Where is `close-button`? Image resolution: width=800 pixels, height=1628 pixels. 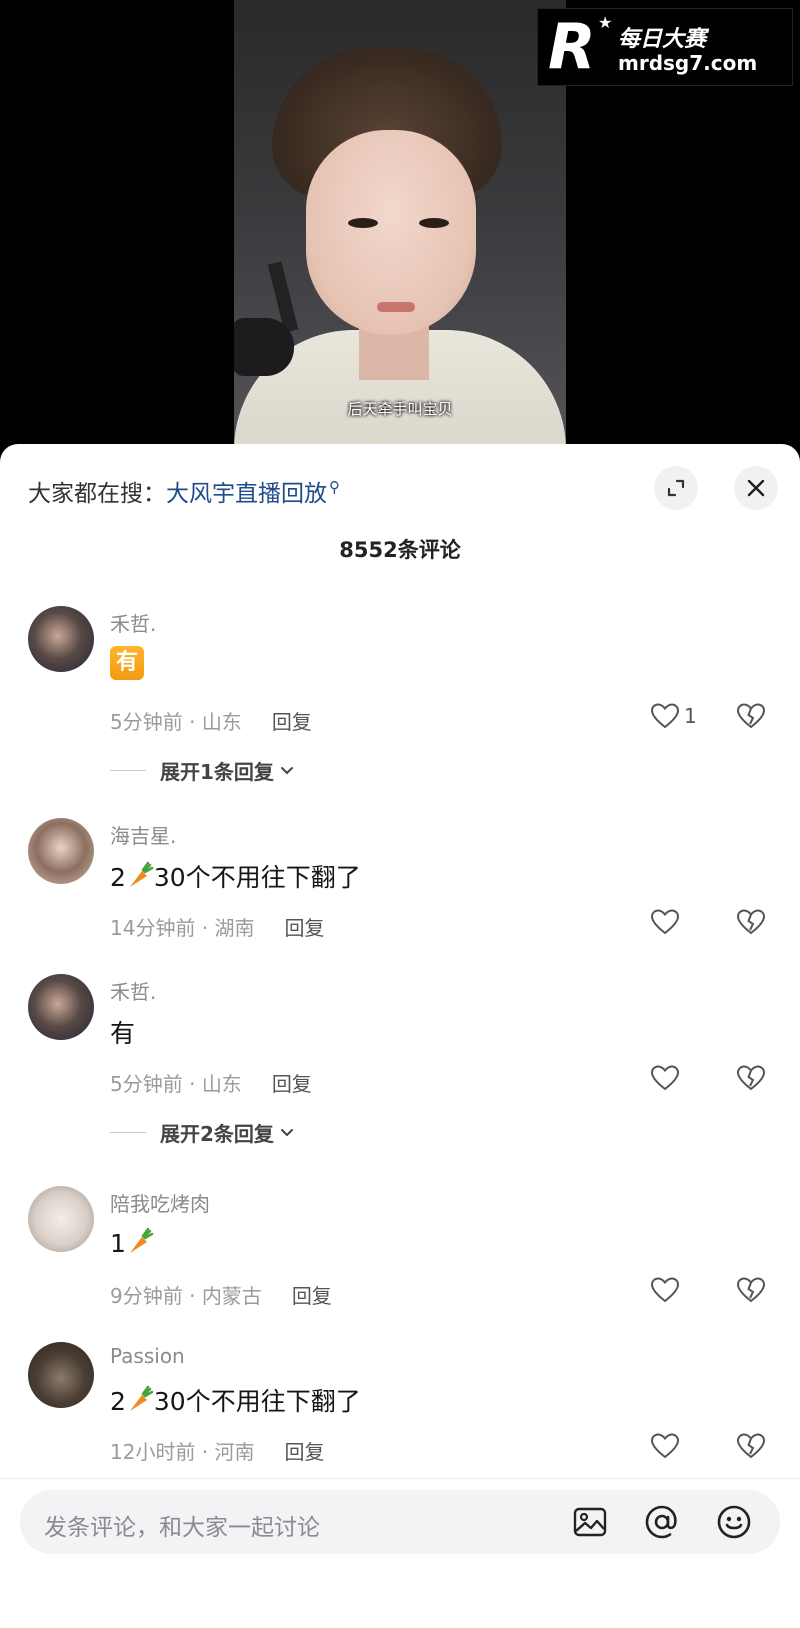 close-button is located at coordinates (756, 488).